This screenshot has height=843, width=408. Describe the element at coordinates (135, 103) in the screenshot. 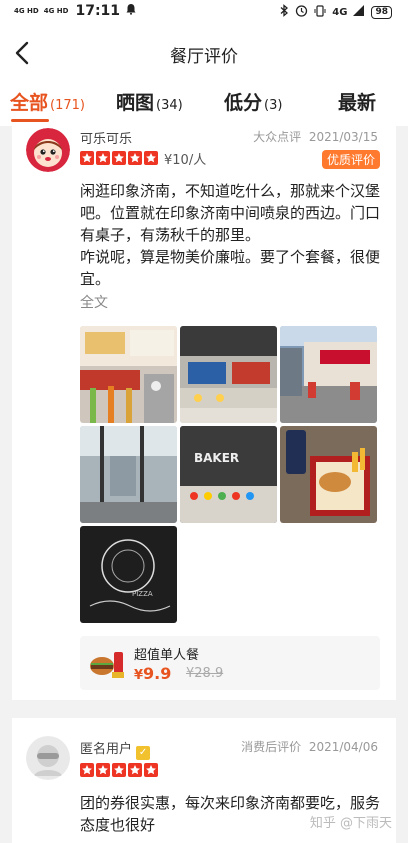

I see `tab-photos-label: 晒图` at that location.